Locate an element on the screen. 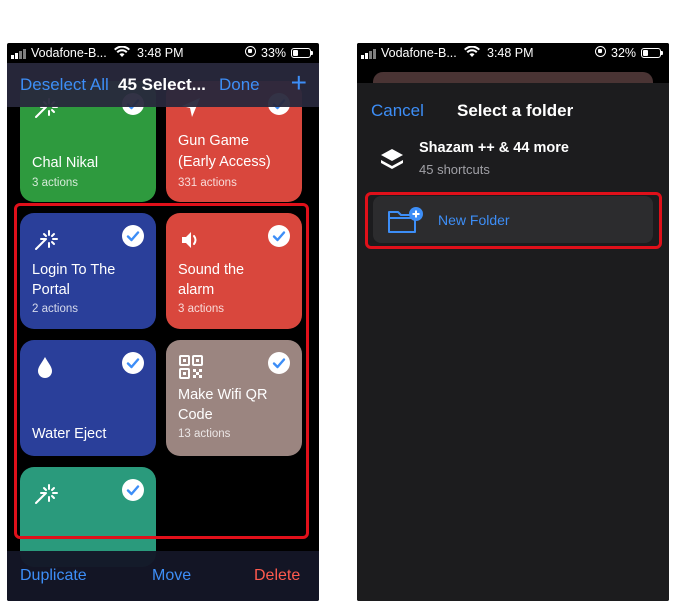 This screenshot has height=616, width=675. done-button: Done is located at coordinates (239, 85).